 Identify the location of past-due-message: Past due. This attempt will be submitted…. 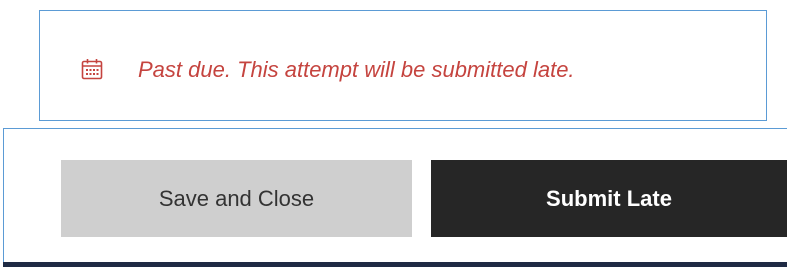
(356, 69).